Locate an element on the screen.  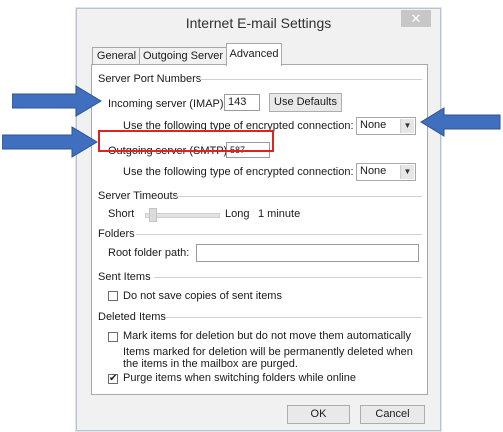
do-not-save-label: Do not save copies of sent items is located at coordinates (202, 296).